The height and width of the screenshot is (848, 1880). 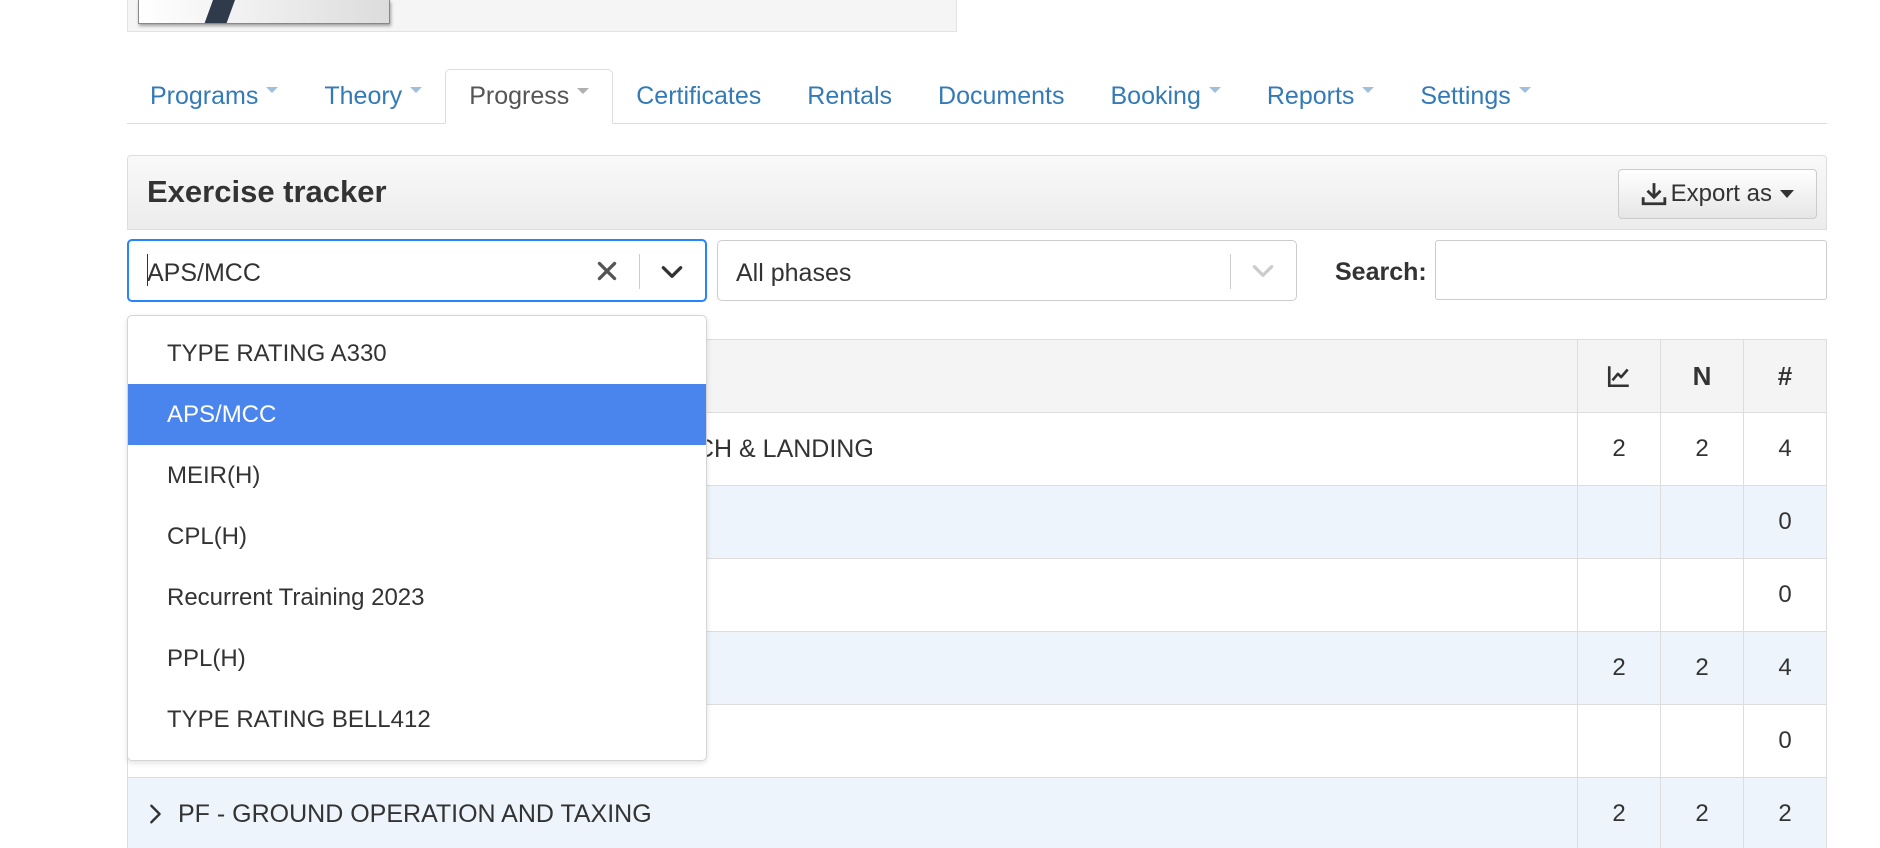 I want to click on row-label: PF - GROUND OPERATION AND TAXING, so click(x=415, y=813).